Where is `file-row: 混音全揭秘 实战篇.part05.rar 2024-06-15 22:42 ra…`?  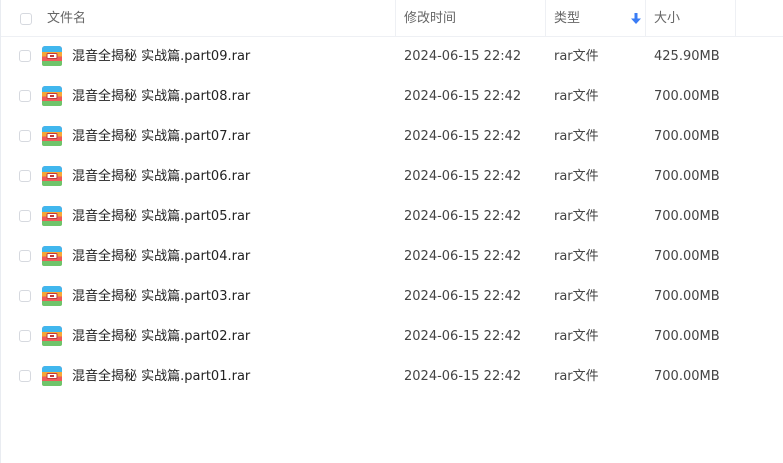
file-row: 混音全揭秘 实战篇.part05.rar 2024-06-15 22:42 ra… is located at coordinates (392, 217).